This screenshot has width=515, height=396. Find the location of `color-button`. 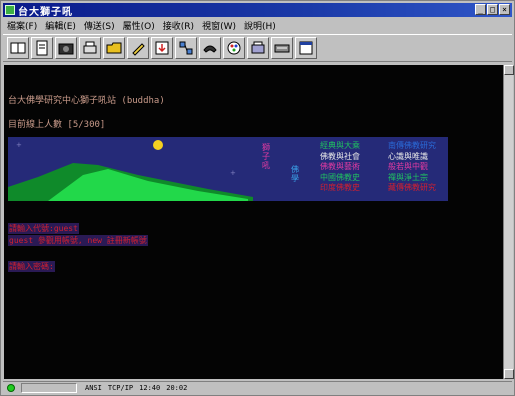

color-button is located at coordinates (234, 48).